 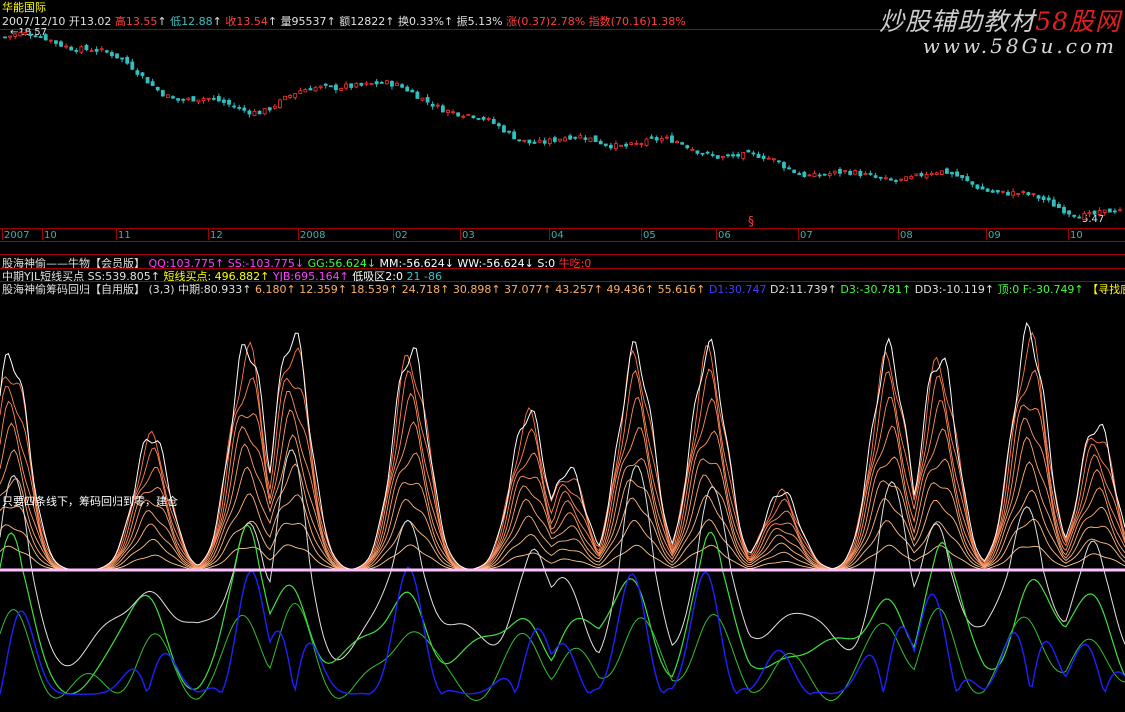 I want to click on indicator-annotation: 只要四条线下，筹码回归到零，建仓, so click(x=90, y=501).